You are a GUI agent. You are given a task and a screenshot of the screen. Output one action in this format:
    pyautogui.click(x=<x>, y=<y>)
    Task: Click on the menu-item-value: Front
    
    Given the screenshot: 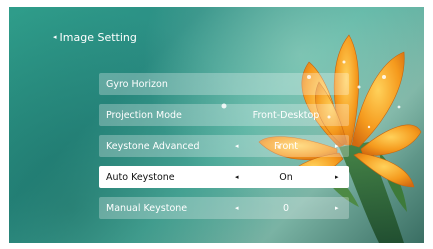 What is the action you would take?
    pyautogui.click(x=286, y=146)
    